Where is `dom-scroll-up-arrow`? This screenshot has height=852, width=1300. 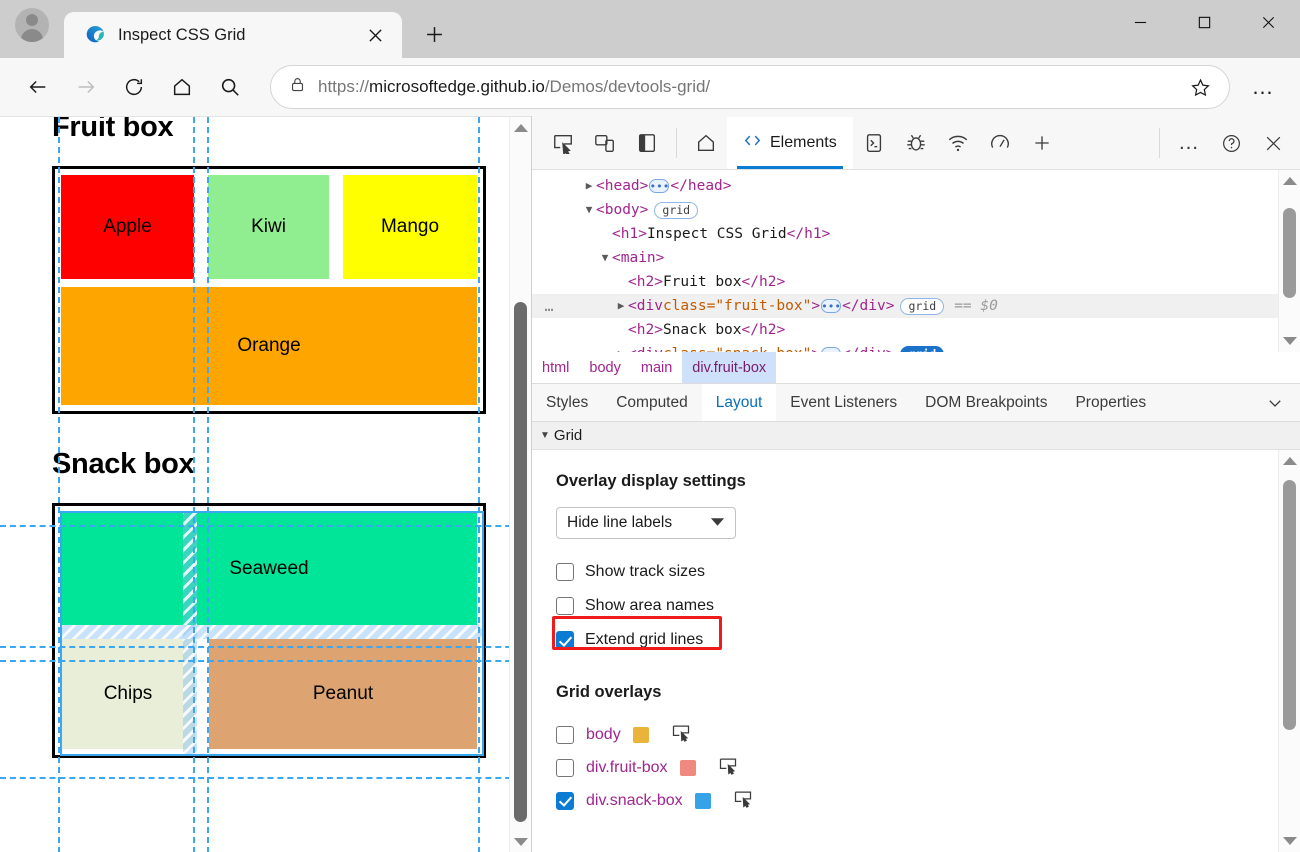
dom-scroll-up-arrow is located at coordinates (1289, 181).